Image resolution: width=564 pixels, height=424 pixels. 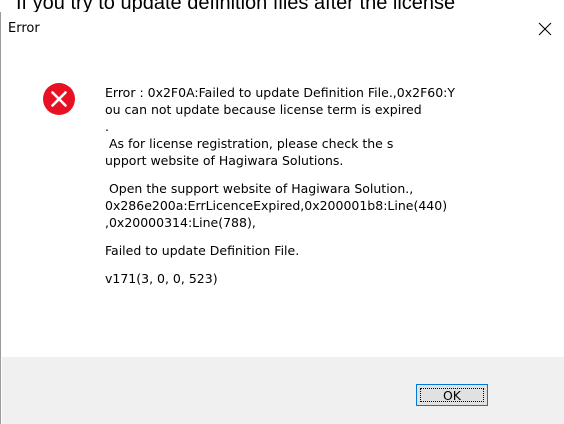 I want to click on version-line: v171(3, 0, 0, 523), so click(x=161, y=278).